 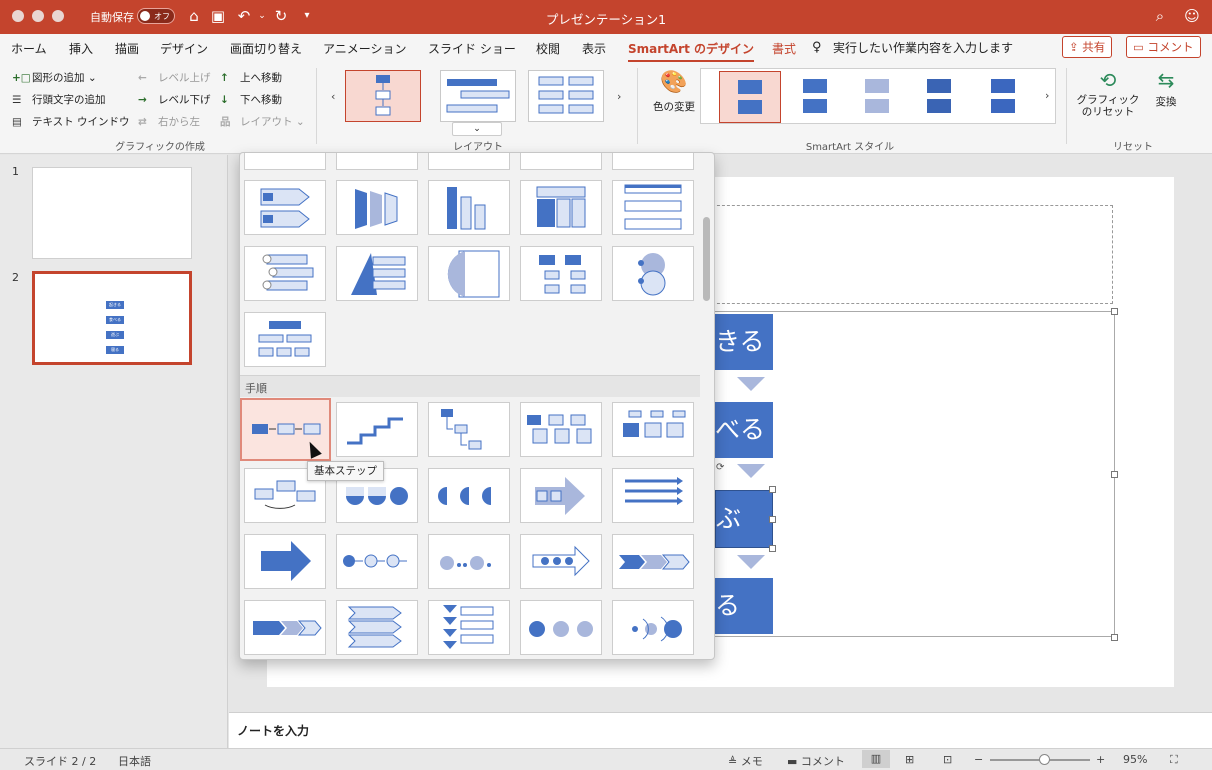 I want to click on tab-transitions: 画面切り替え, so click(x=266, y=48).